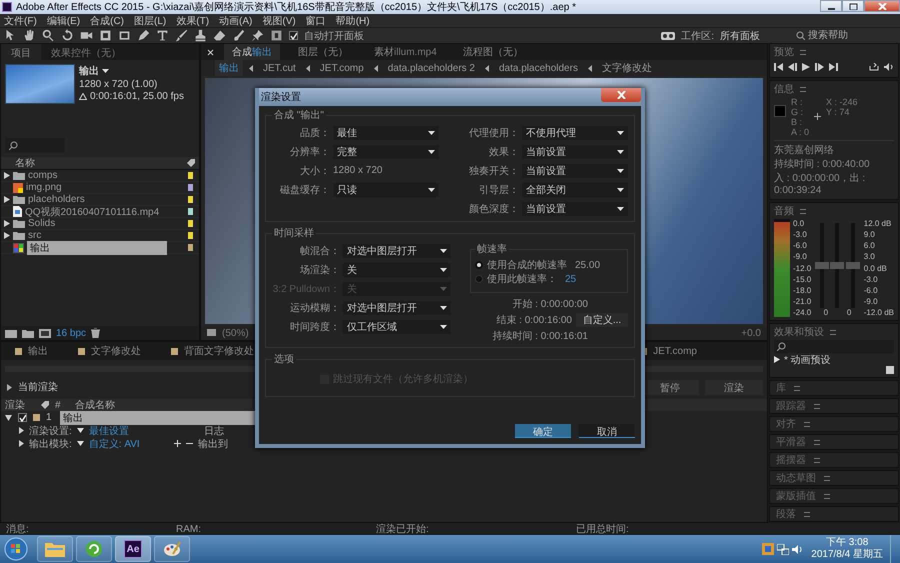 This screenshot has height=563, width=900. Describe the element at coordinates (479, 265) in the screenshot. I see `radio-button` at that location.